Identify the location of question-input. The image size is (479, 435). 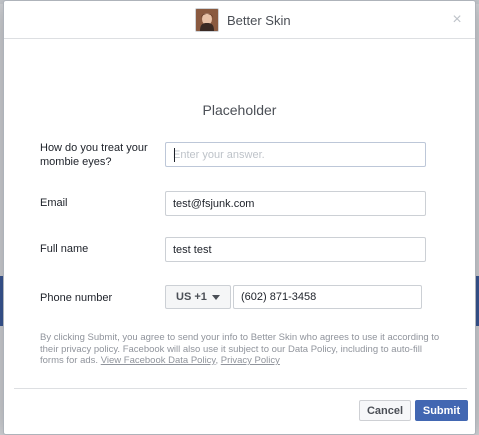
(295, 154).